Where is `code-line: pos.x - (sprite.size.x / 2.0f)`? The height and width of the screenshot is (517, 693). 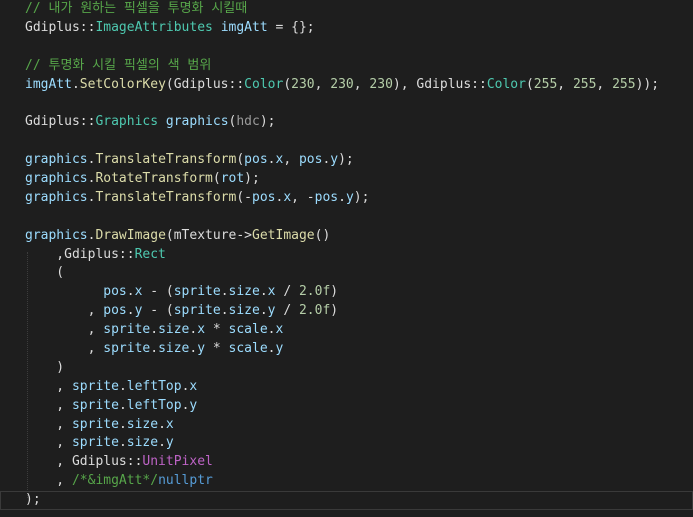 code-line: pos.x - (sprite.size.x / 2.0f) is located at coordinates (359, 292).